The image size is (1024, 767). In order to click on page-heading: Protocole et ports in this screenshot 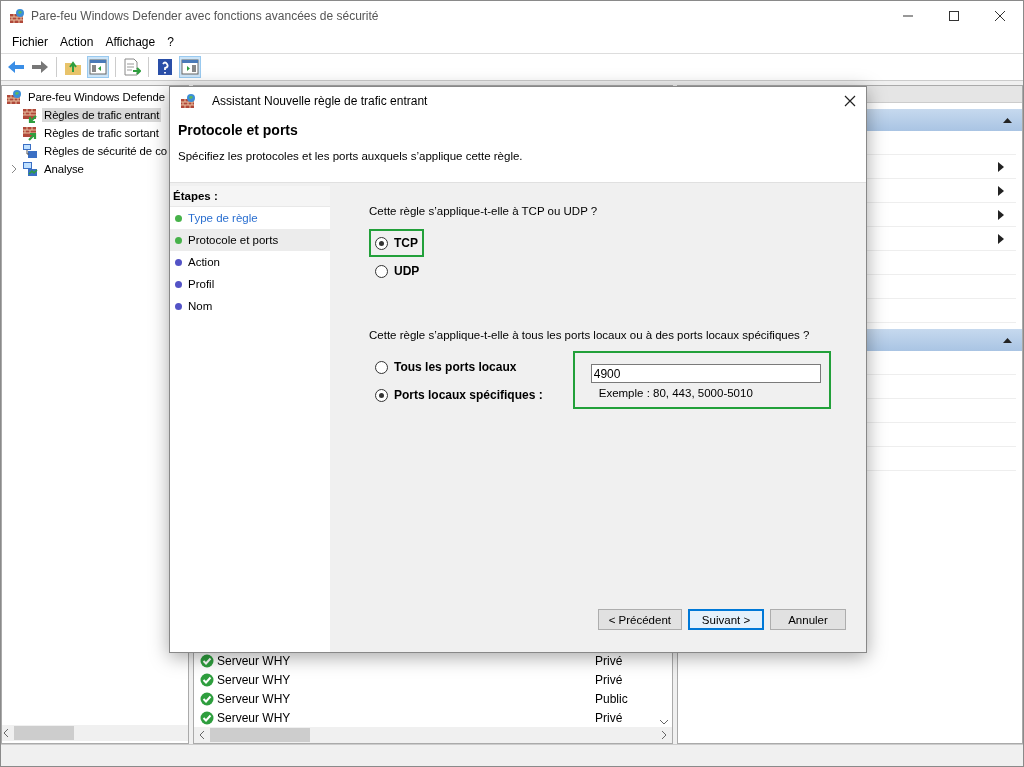, I will do `click(238, 130)`.